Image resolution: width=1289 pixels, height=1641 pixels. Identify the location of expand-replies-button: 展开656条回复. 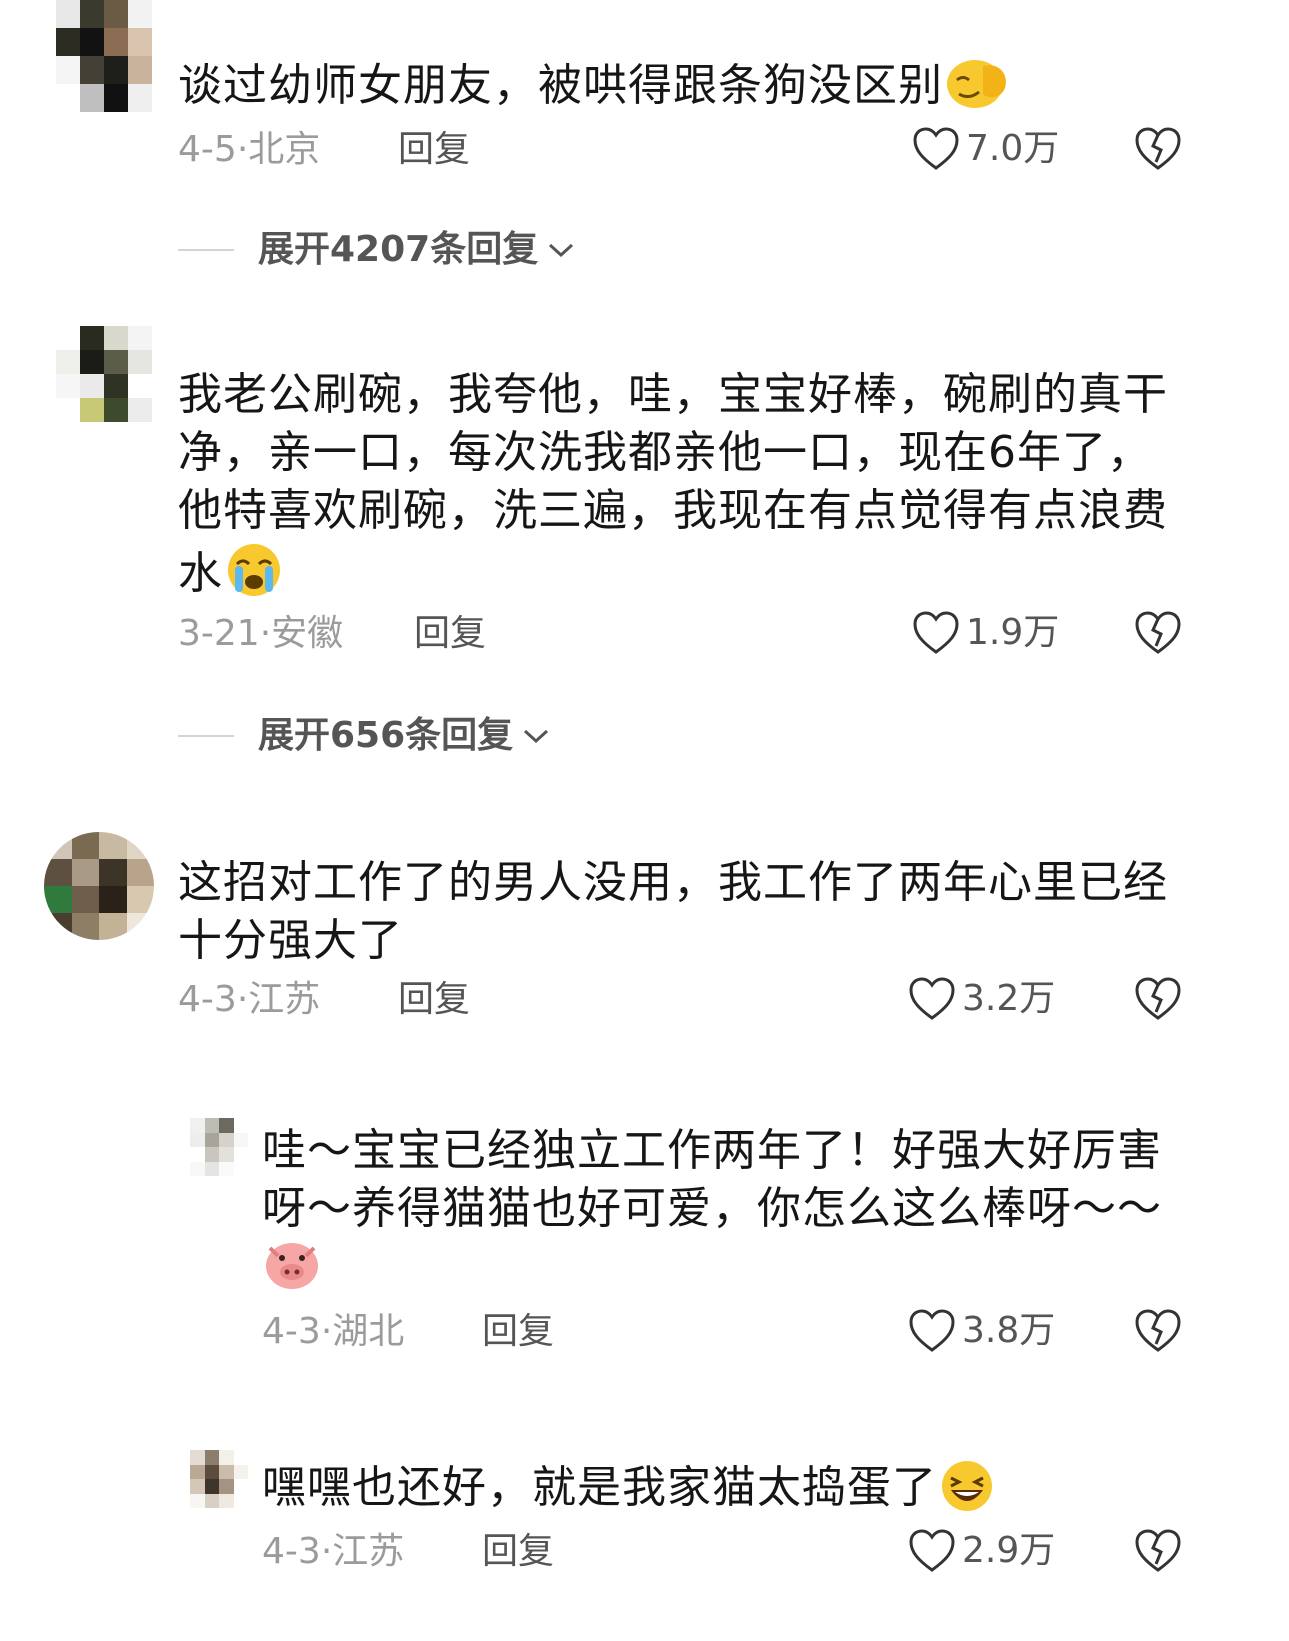
(364, 736).